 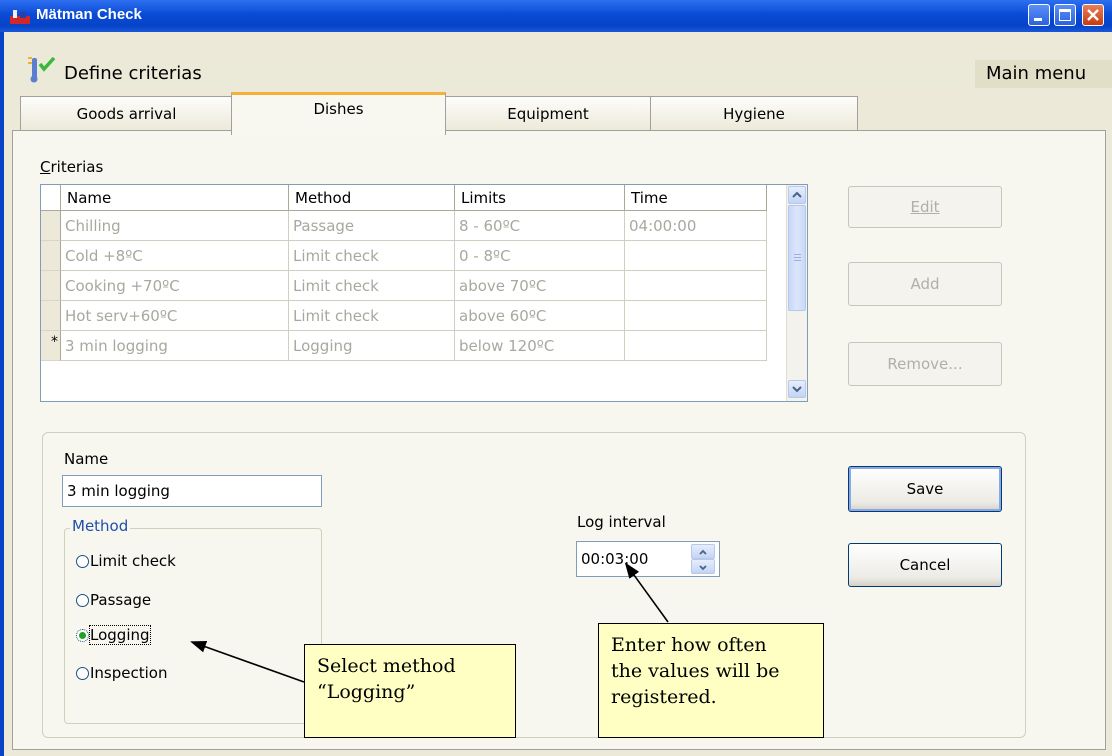 I want to click on define-criterias-icon, so click(x=42, y=69).